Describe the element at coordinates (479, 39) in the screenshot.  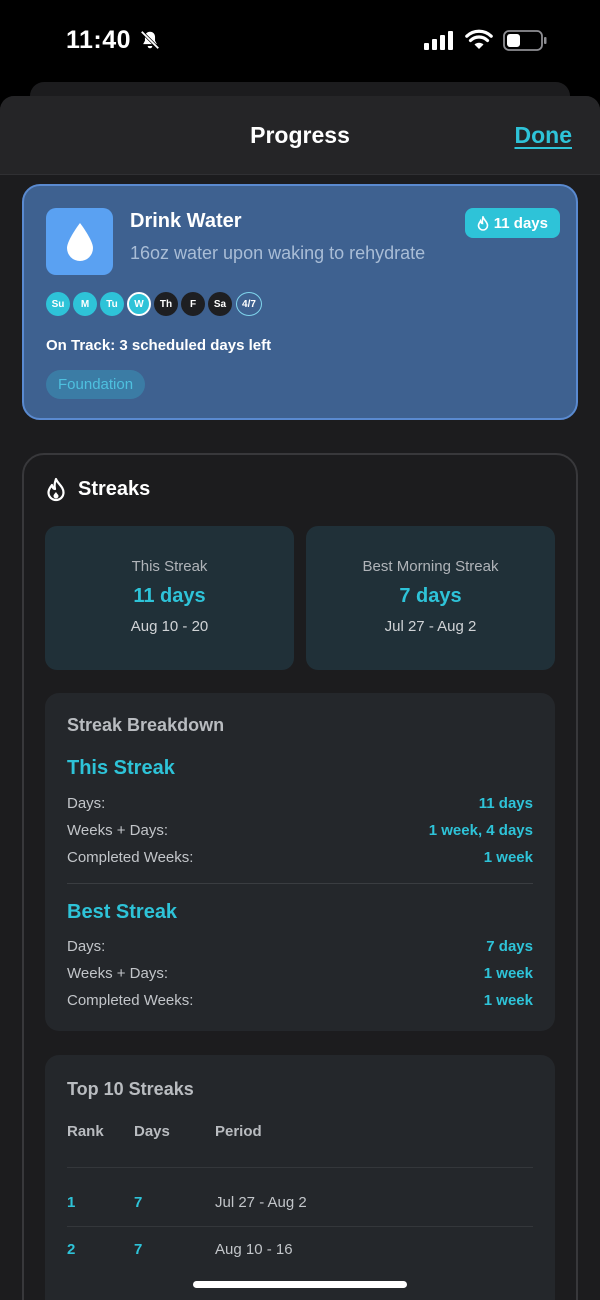
I see `wifi-icon` at that location.